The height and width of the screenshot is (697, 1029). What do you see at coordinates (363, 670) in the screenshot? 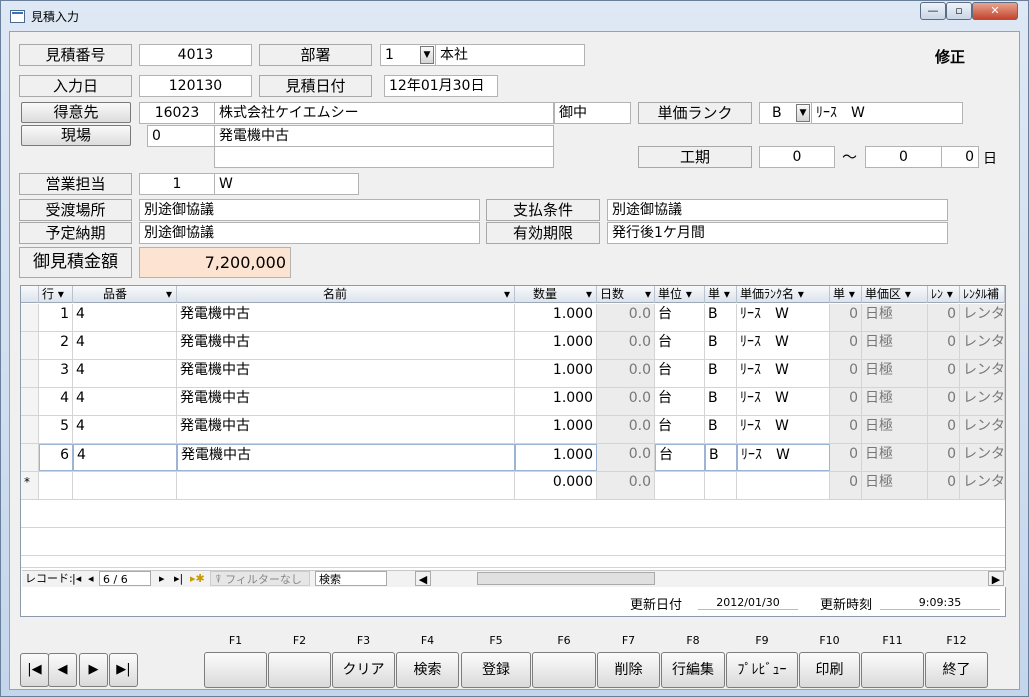
I see `fkey-button-f3: クリア` at bounding box center [363, 670].